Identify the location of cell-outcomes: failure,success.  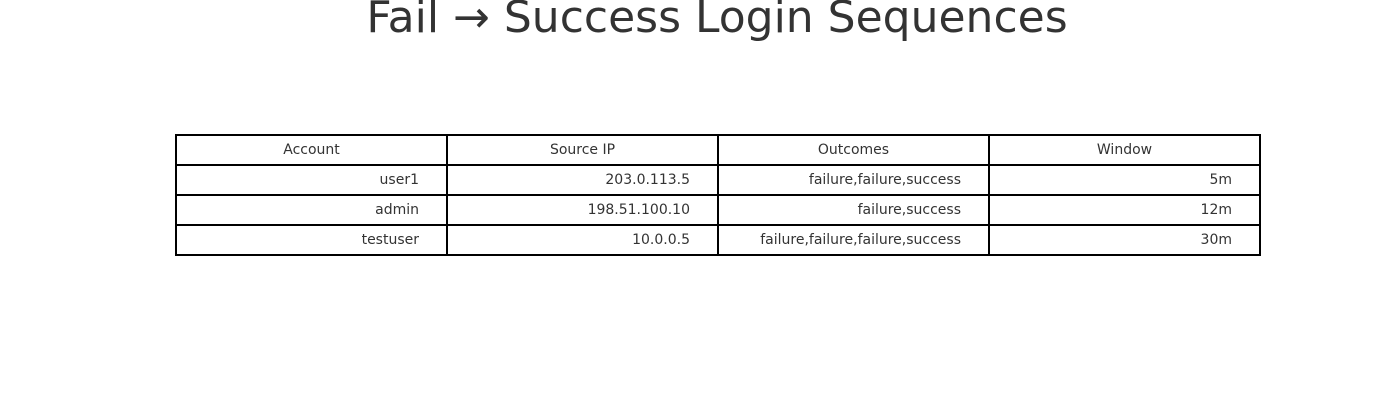
(853, 210).